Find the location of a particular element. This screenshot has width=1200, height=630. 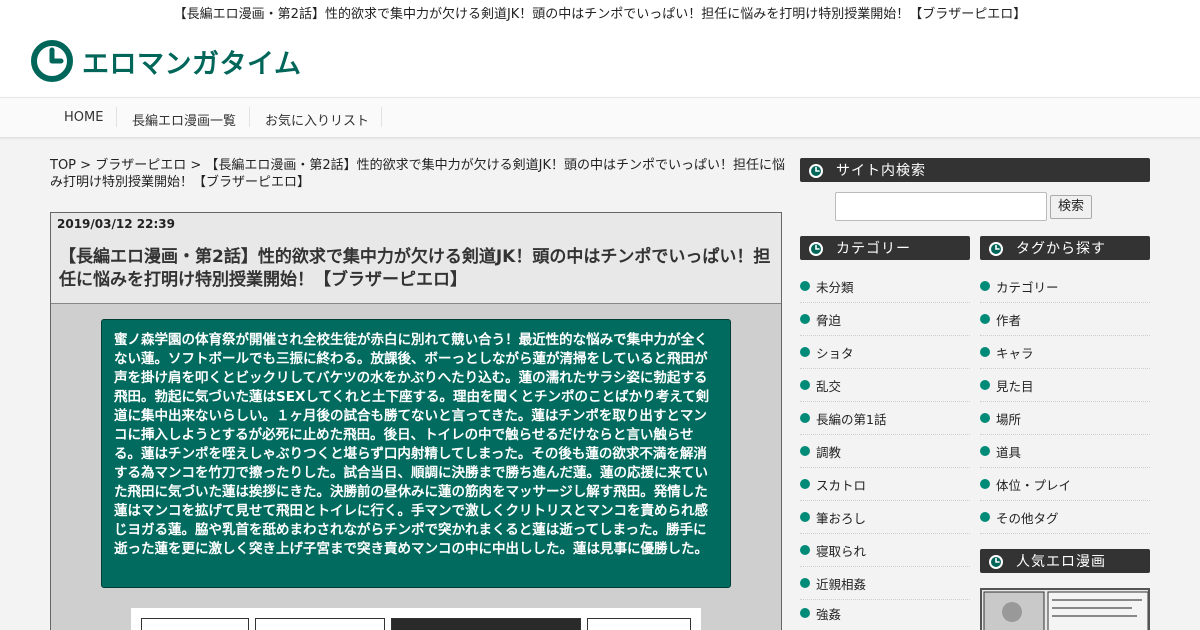

manga-page-image is located at coordinates (416, 619).